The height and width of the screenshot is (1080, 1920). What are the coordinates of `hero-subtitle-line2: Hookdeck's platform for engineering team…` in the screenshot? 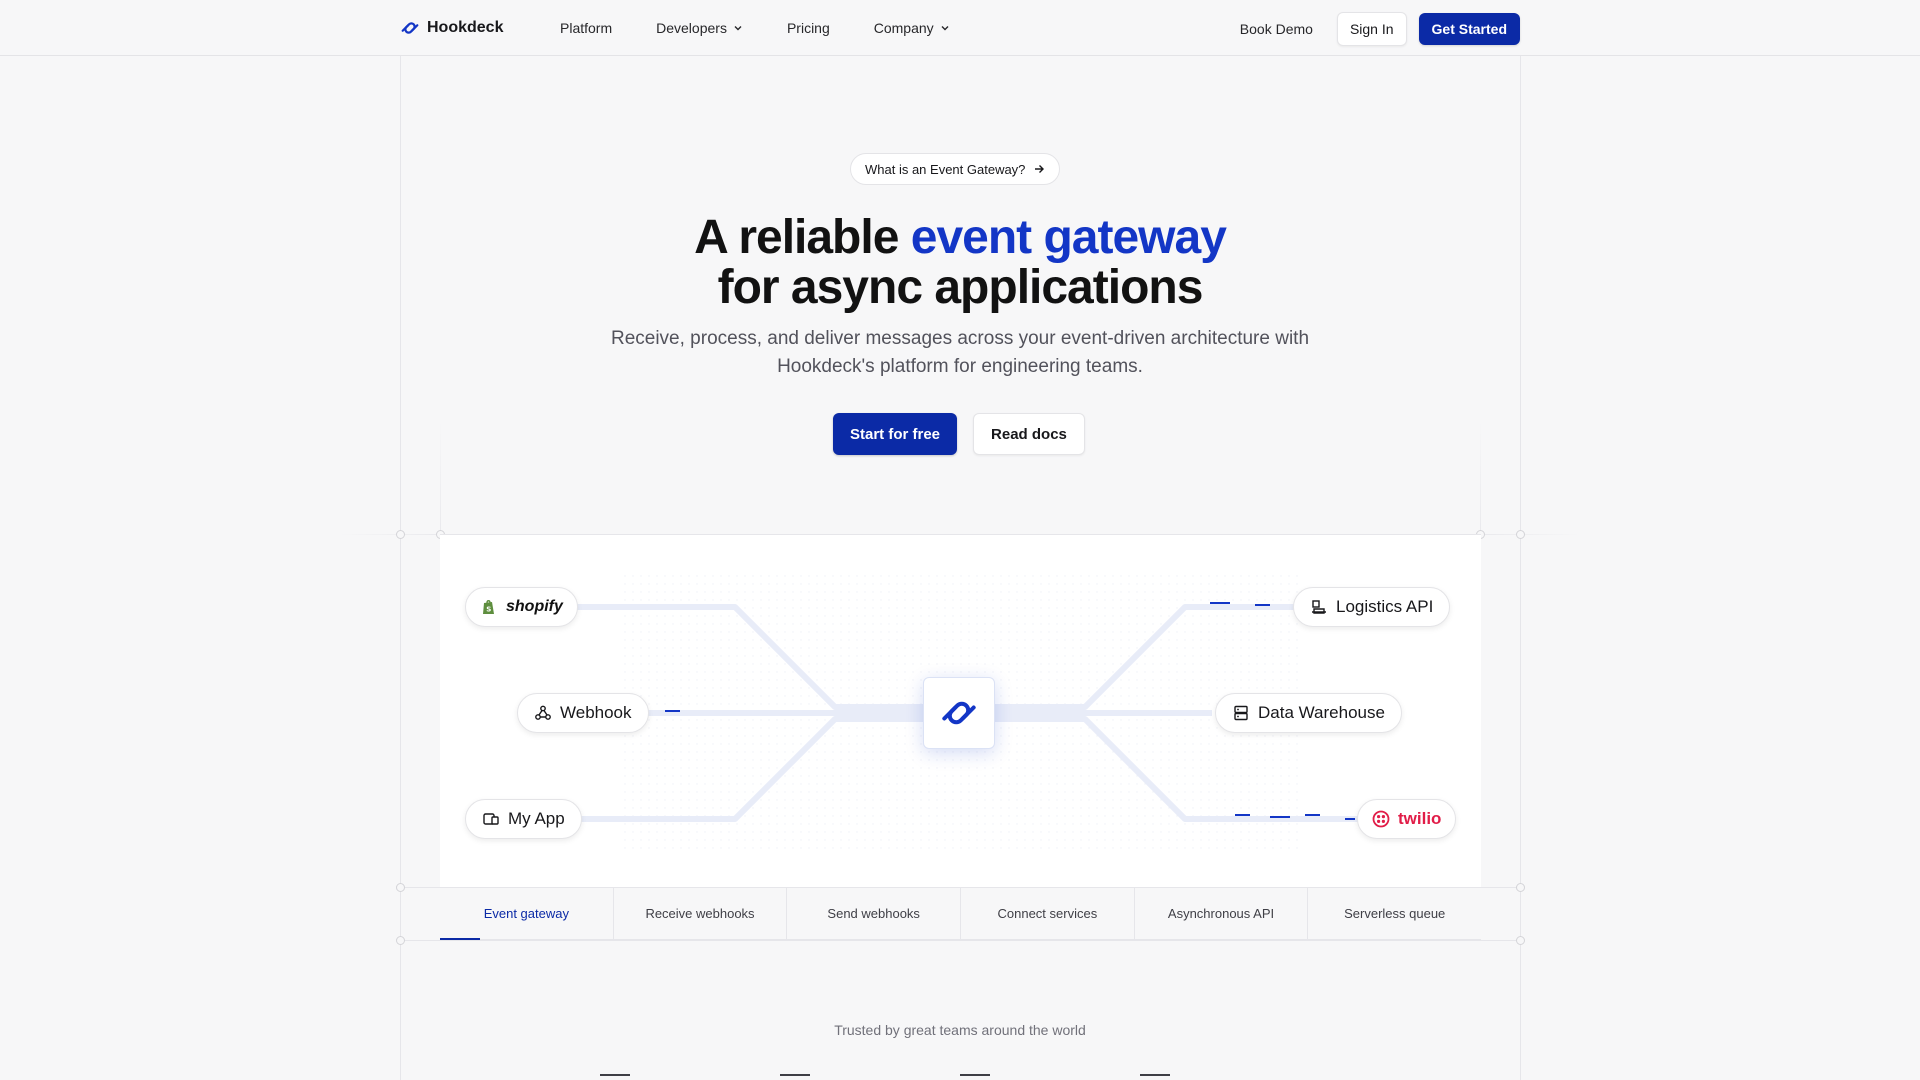 It's located at (960, 366).